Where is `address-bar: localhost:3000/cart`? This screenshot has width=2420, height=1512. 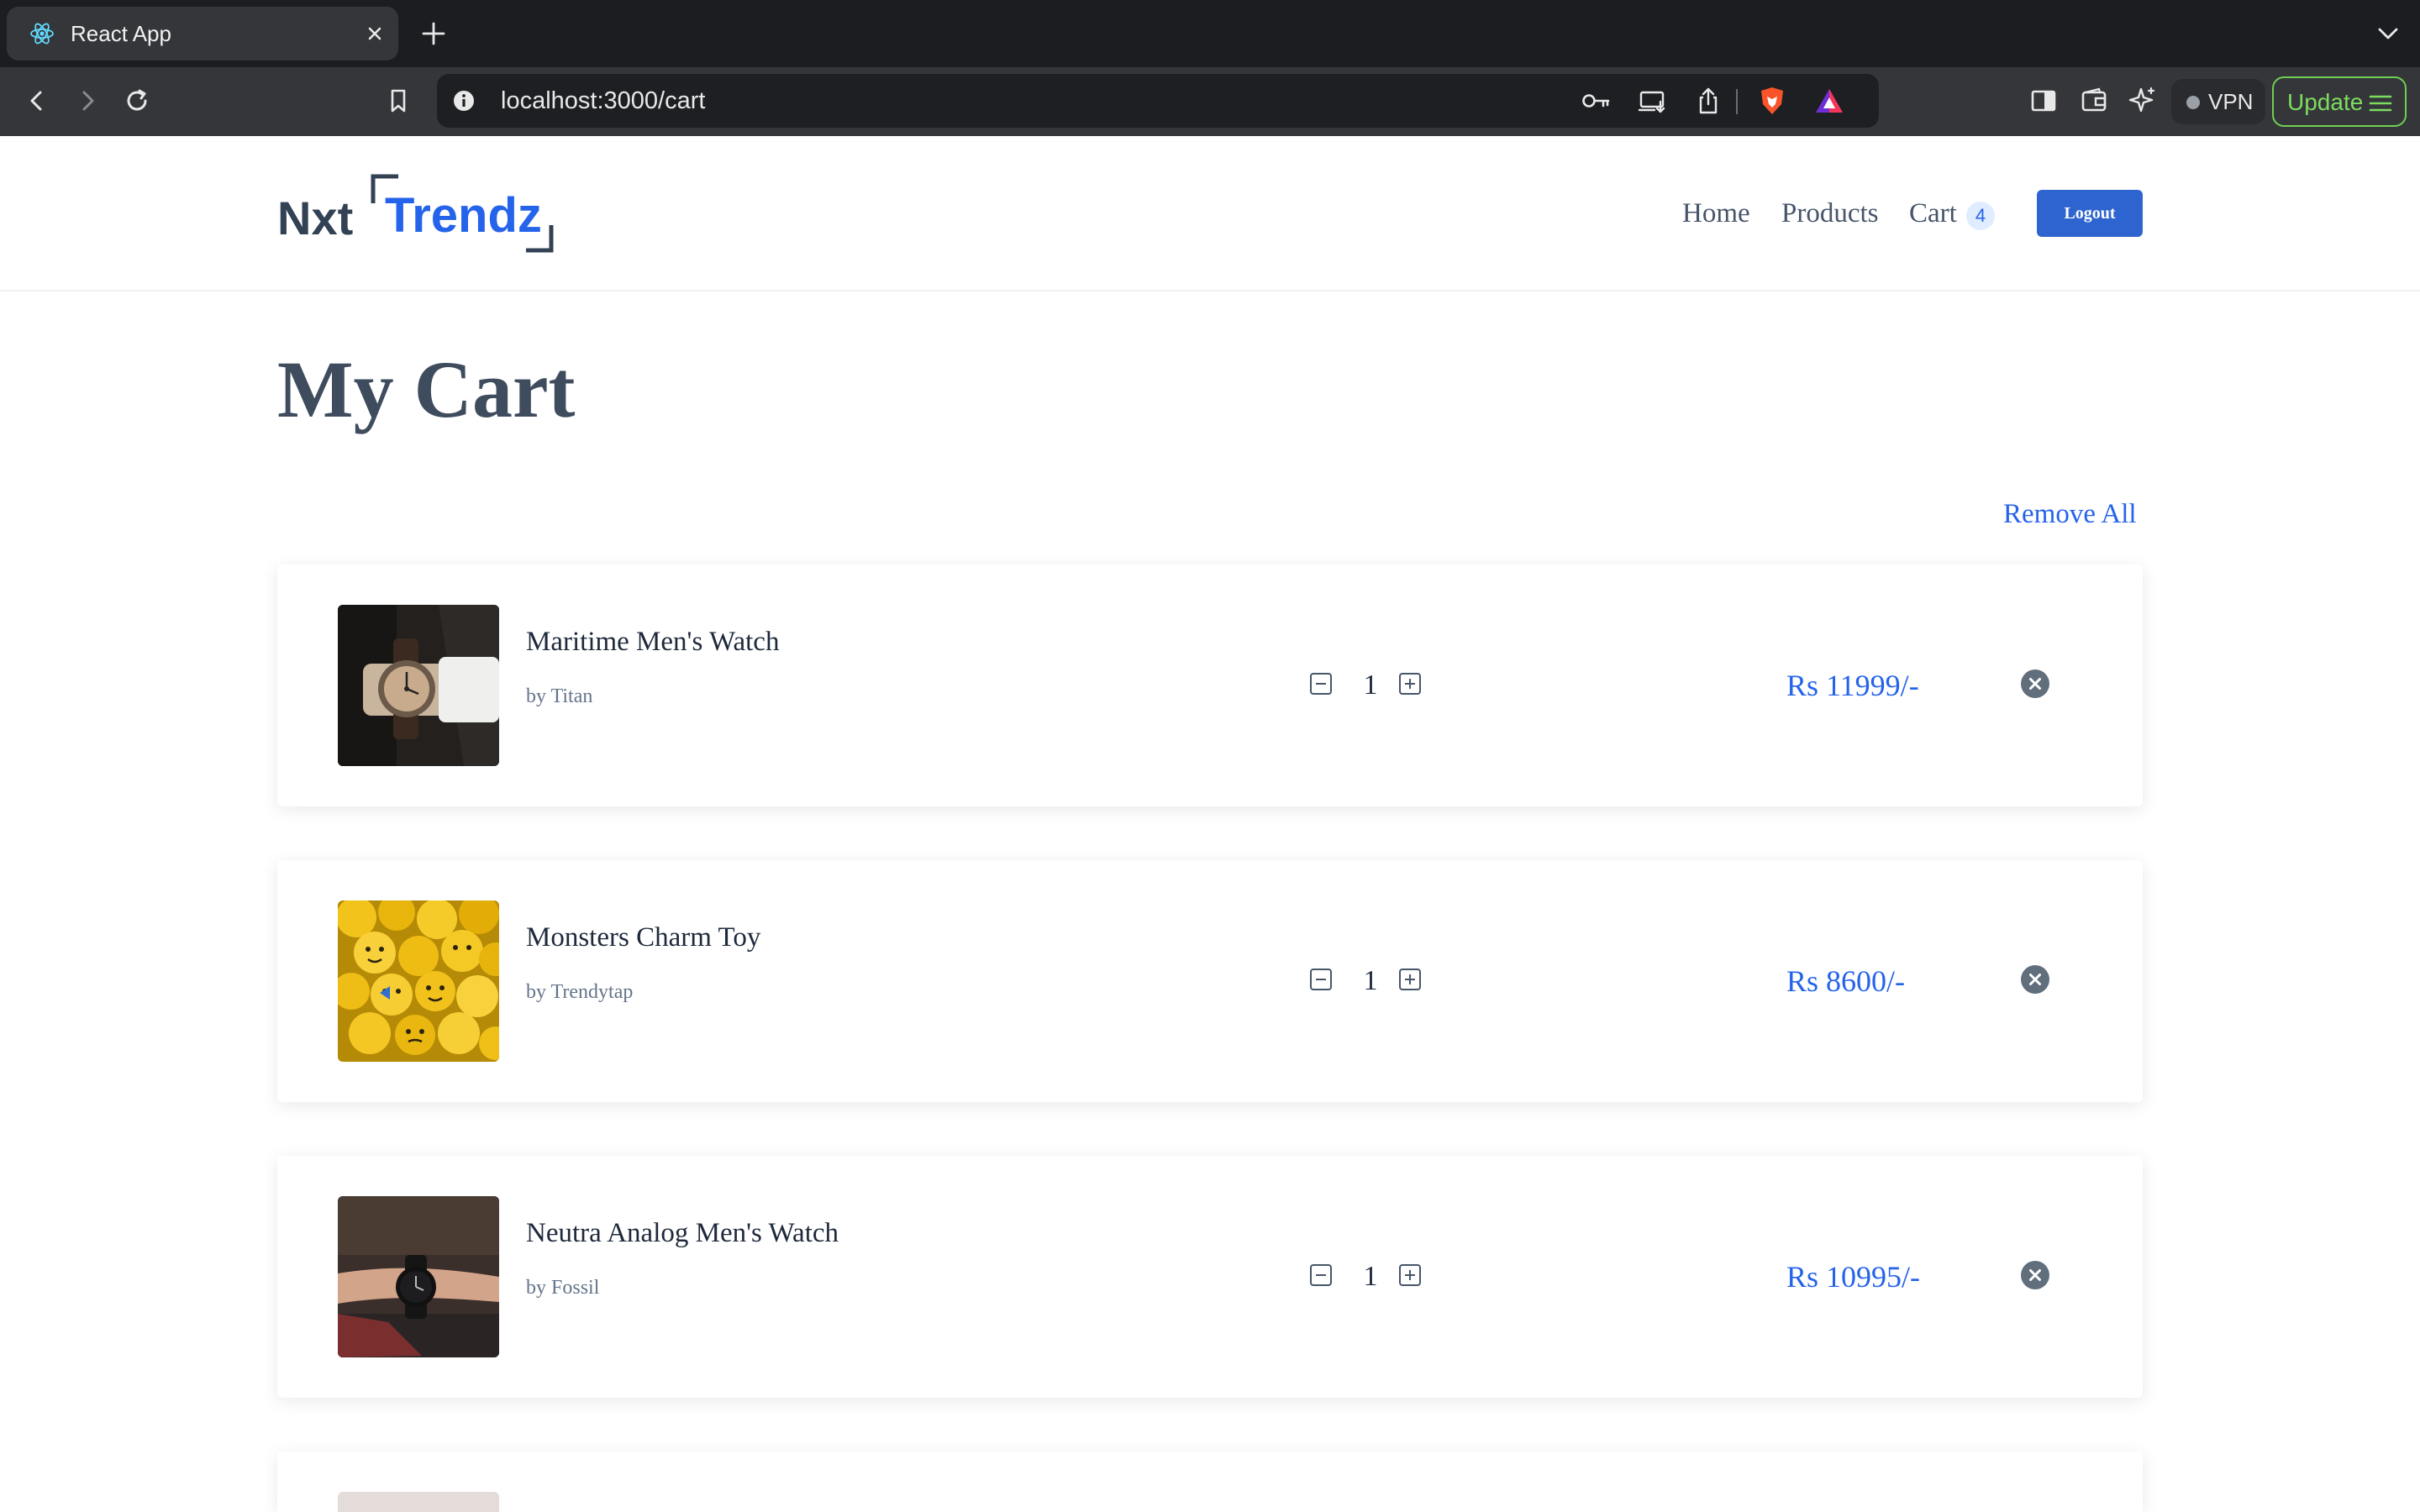 address-bar: localhost:3000/cart is located at coordinates (1158, 101).